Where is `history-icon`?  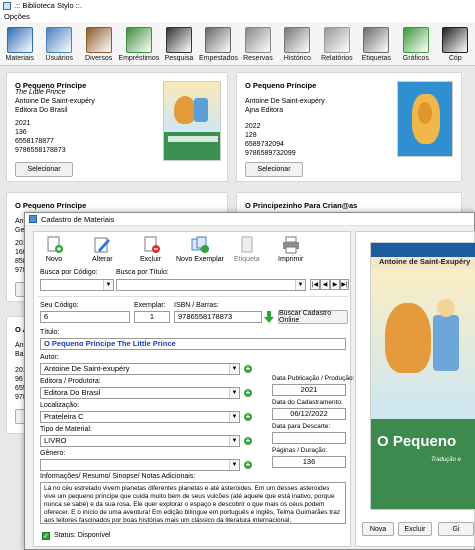
history-icon is located at coordinates (297, 40).